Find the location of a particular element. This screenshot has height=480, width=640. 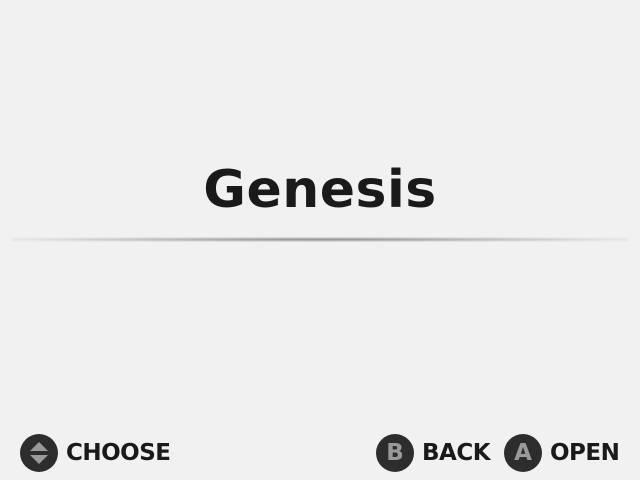

open-label: OPEN is located at coordinates (585, 453).